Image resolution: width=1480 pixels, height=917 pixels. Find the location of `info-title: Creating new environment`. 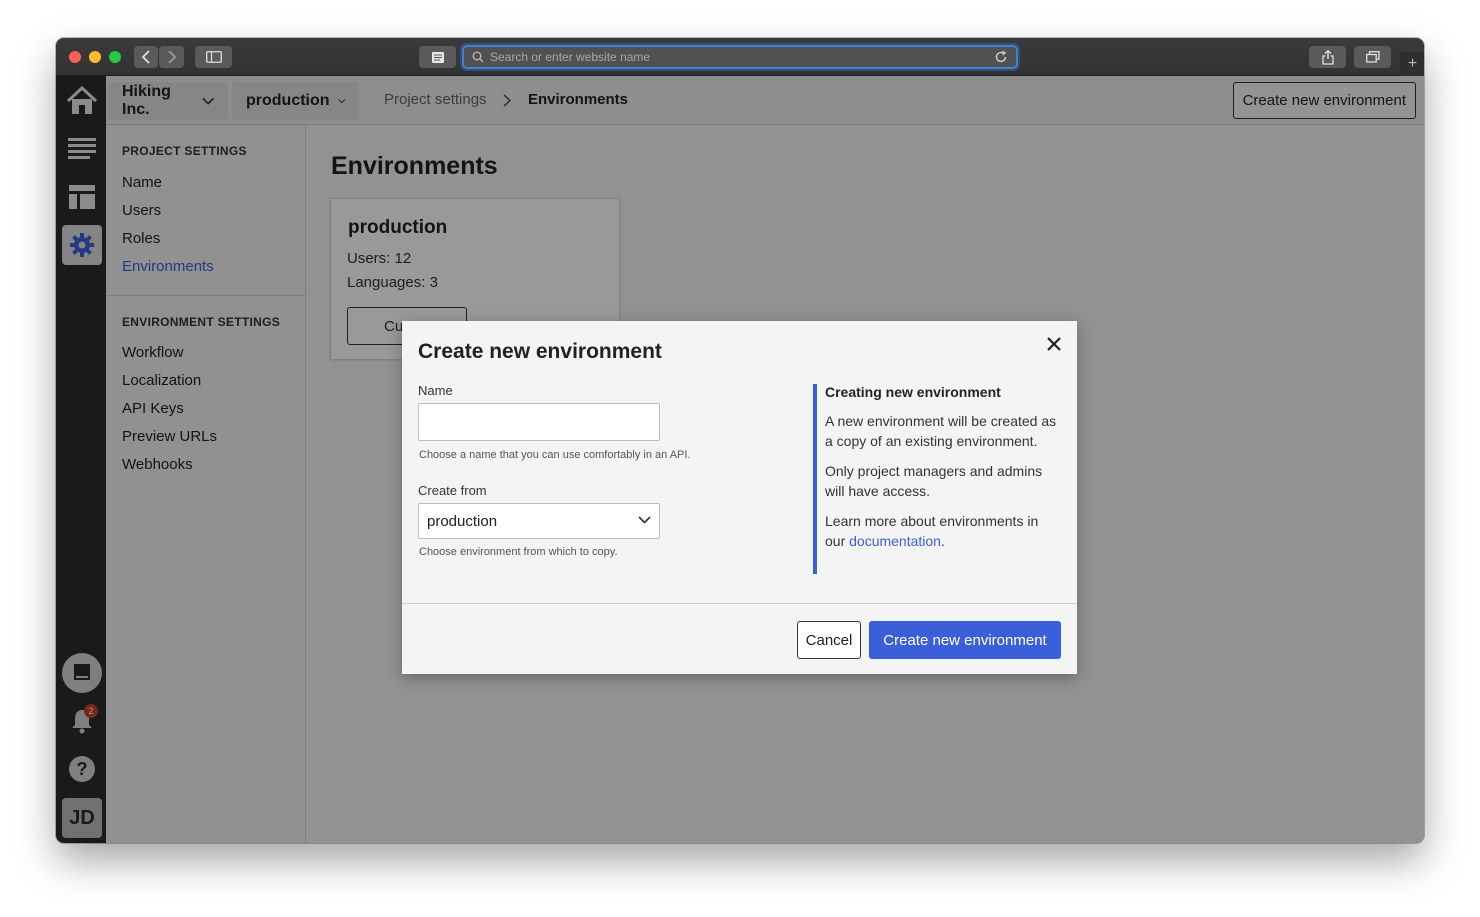

info-title: Creating new environment is located at coordinates (913, 392).